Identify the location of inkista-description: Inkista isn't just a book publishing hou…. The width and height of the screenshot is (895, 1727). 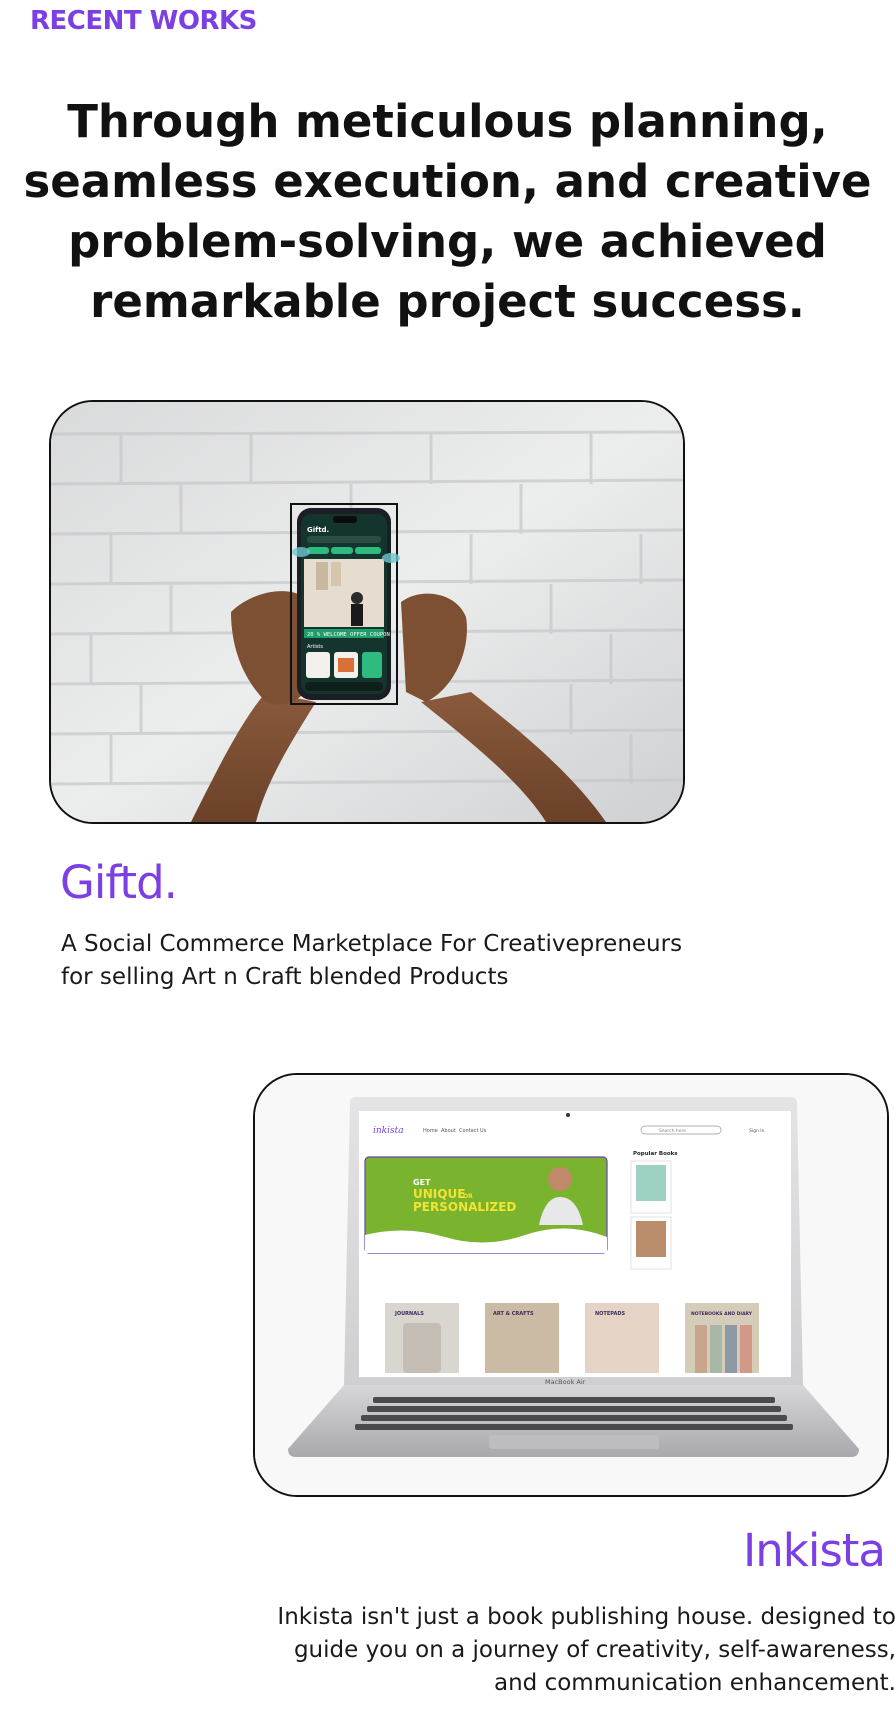
(586, 1650).